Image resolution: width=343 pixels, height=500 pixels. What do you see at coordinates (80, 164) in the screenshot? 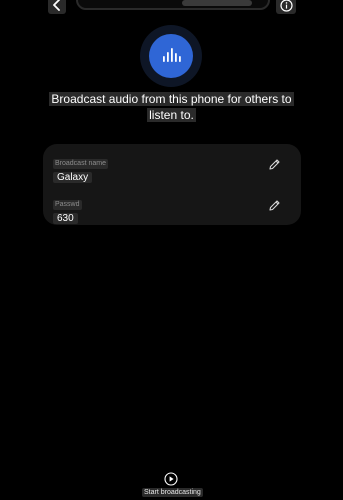
I see `broadcast-name-label: Broadcast name` at bounding box center [80, 164].